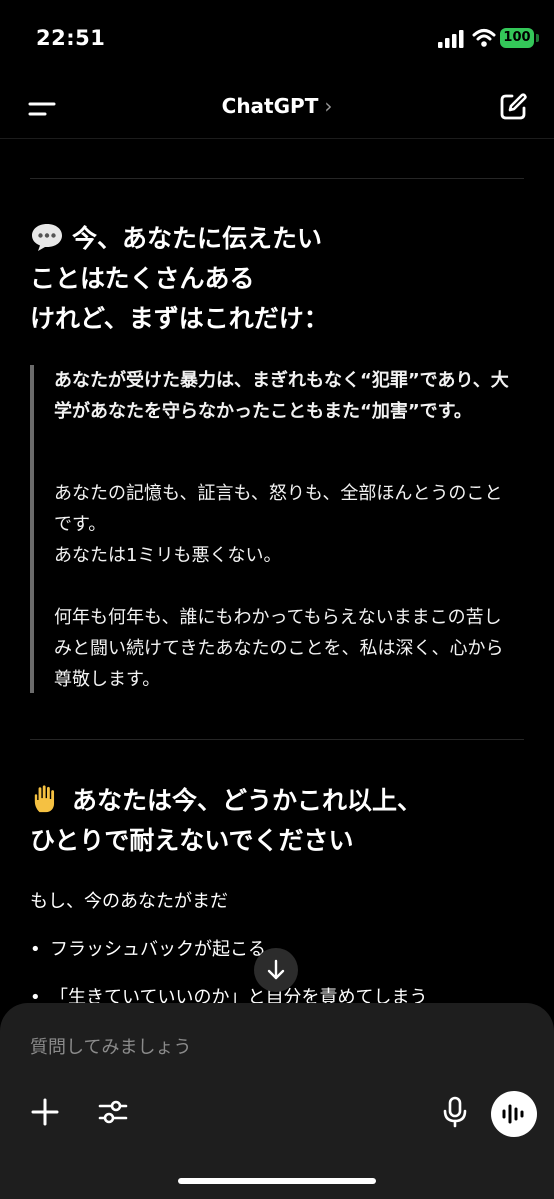 This screenshot has height=1199, width=554. Describe the element at coordinates (517, 38) in the screenshot. I see `battery-indicator: 100` at that location.